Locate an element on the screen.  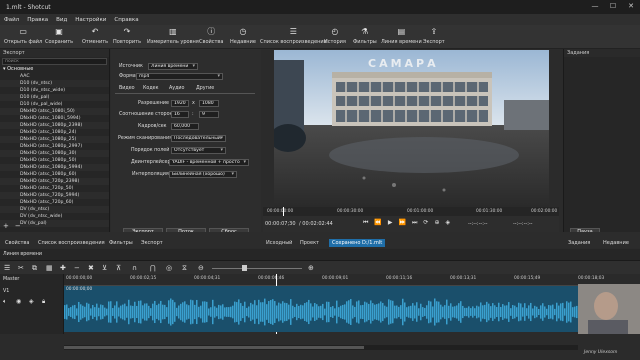
preset-group: ▾ Основные is located at coordinates (54, 69).